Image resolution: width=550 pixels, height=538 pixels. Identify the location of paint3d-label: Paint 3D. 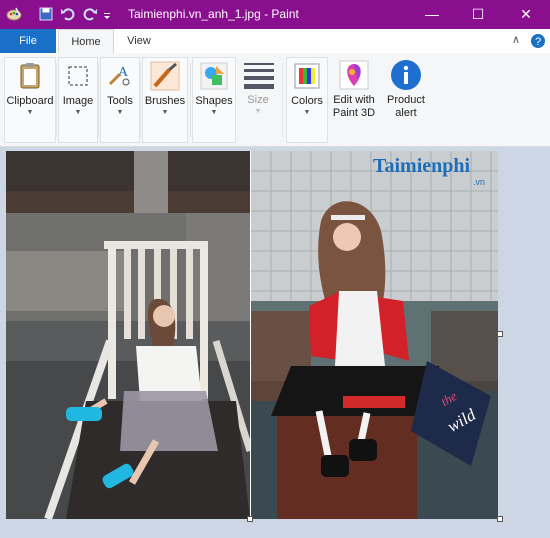
(354, 113).